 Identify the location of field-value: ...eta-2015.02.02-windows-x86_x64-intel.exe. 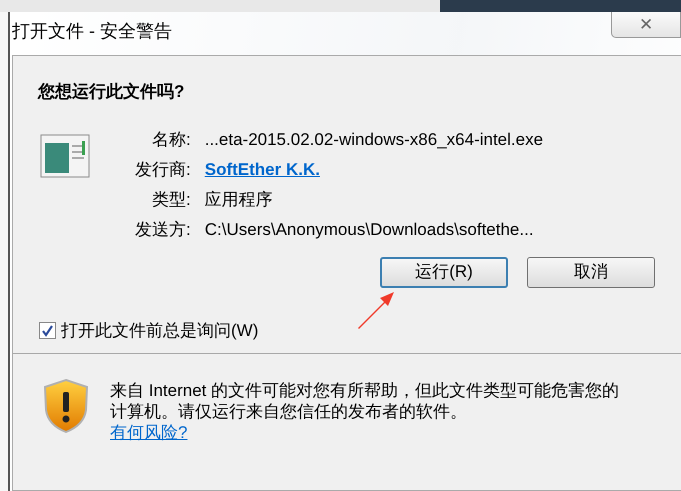
(374, 139).